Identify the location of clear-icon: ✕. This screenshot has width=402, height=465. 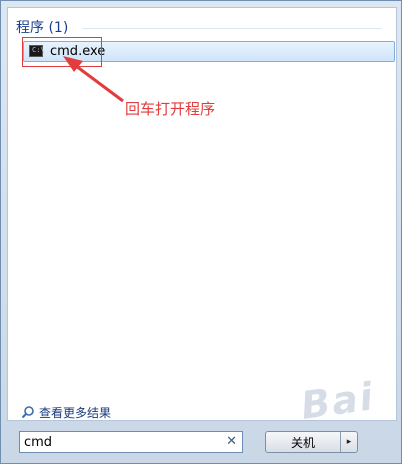
(231, 442).